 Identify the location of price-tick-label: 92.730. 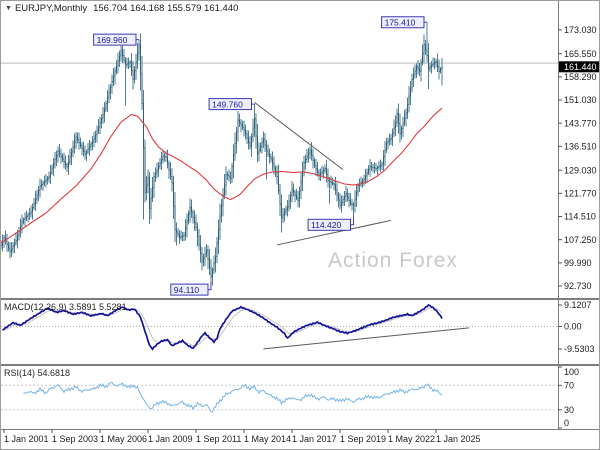
(578, 286).